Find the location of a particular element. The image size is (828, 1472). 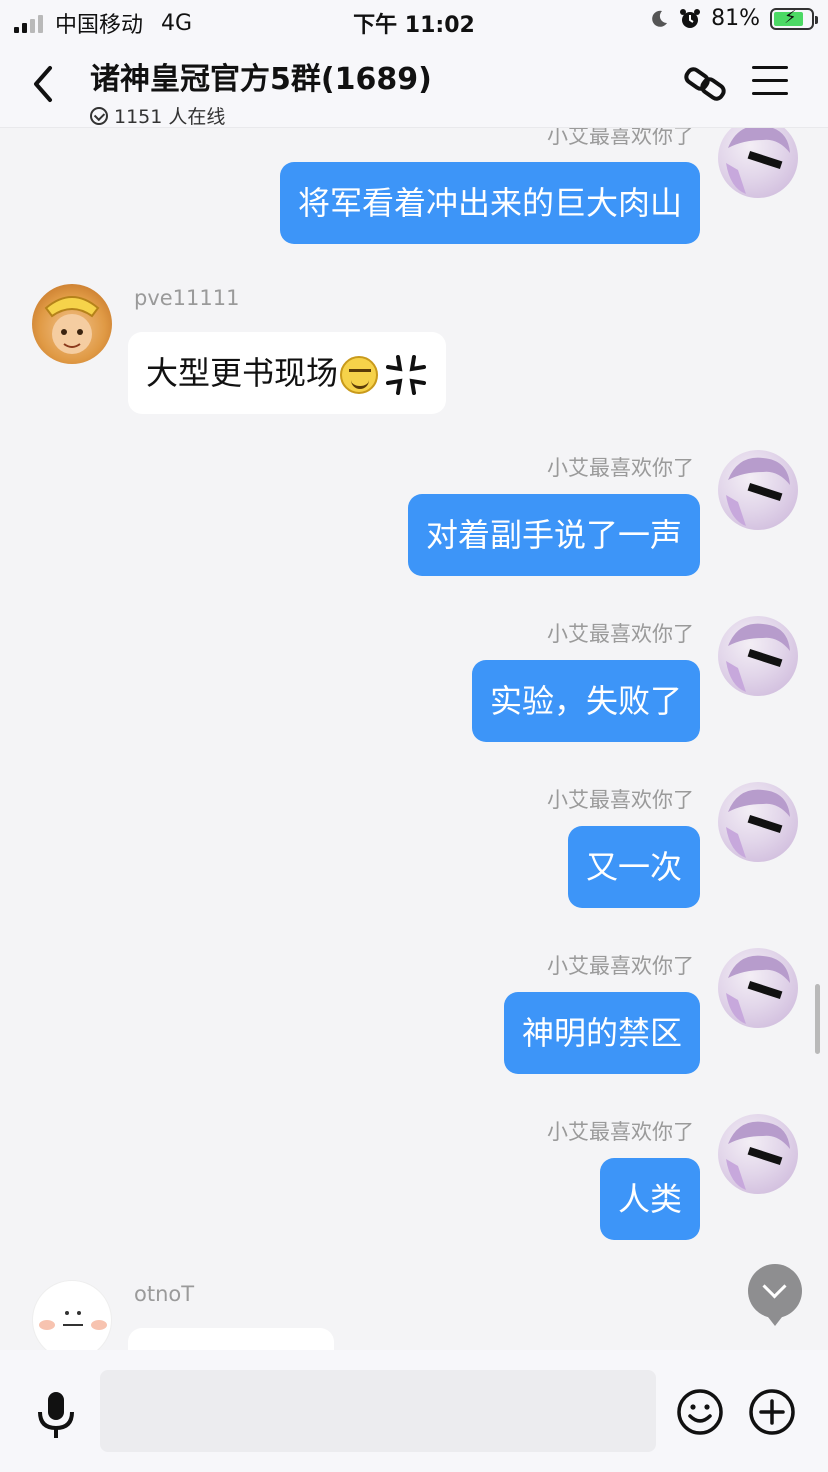

battery-icon: ⚡ is located at coordinates (794, 18).